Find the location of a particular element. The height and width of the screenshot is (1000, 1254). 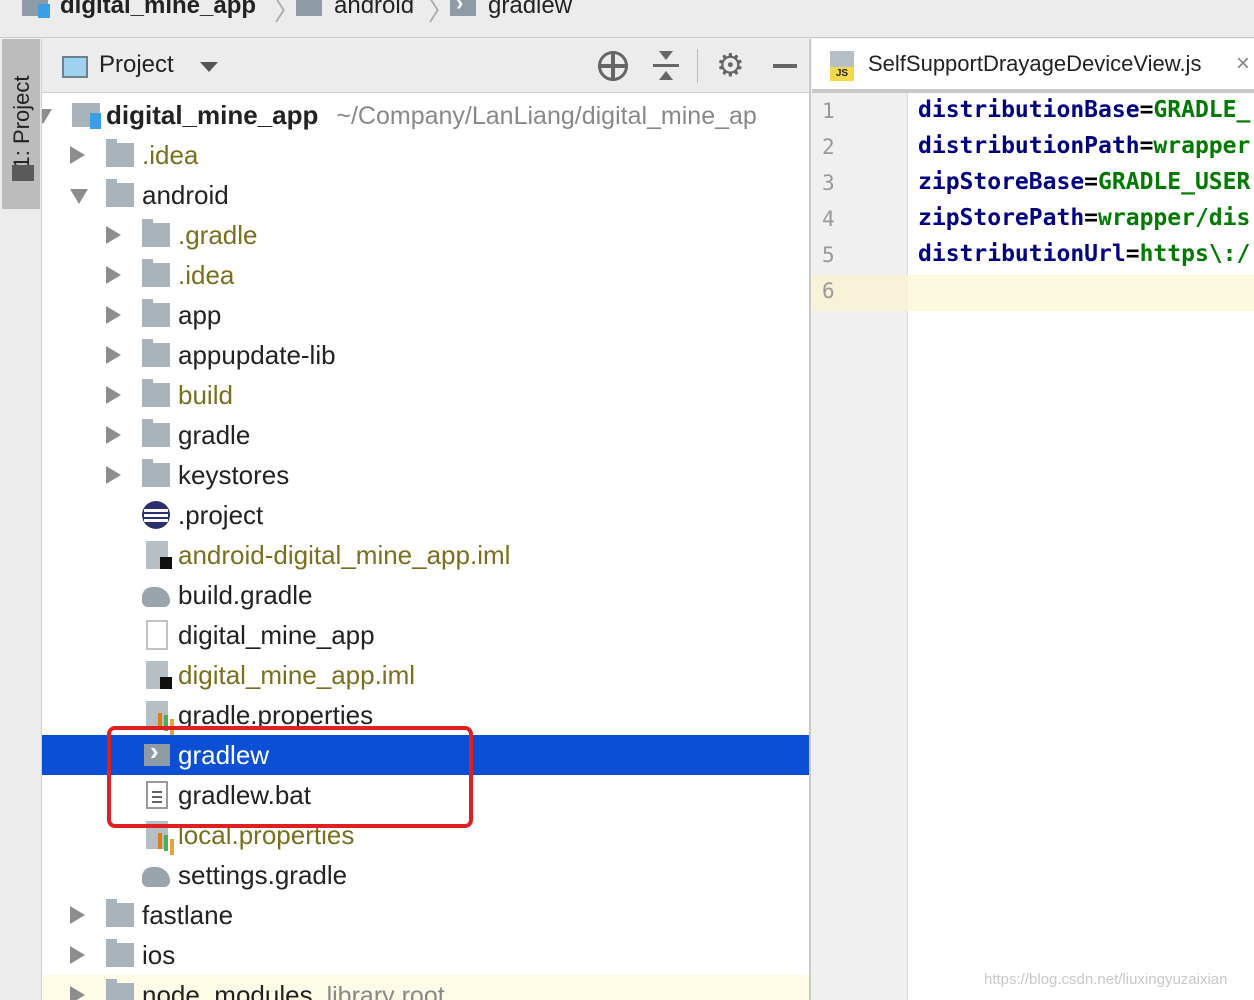

collapse-arrow-icon is located at coordinates (79, 196).